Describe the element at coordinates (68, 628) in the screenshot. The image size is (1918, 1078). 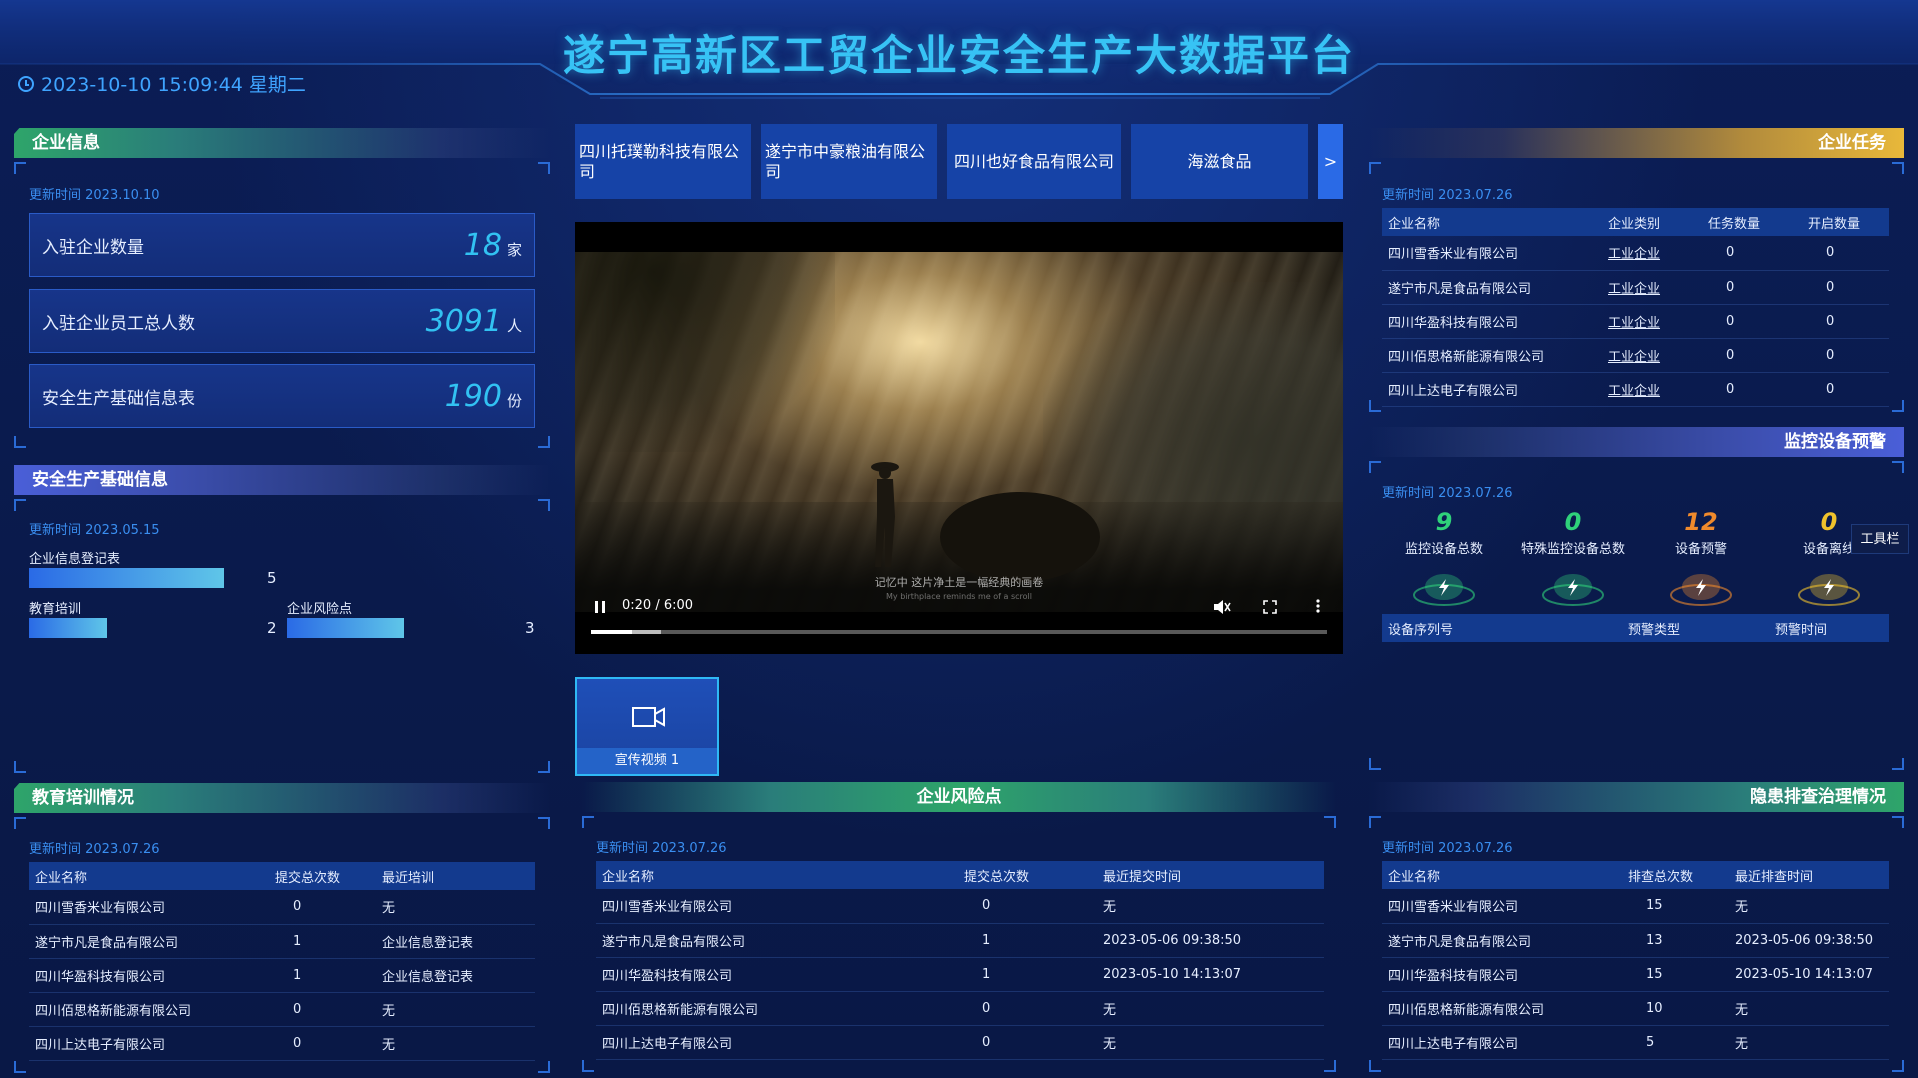
I see `bar-education` at that location.